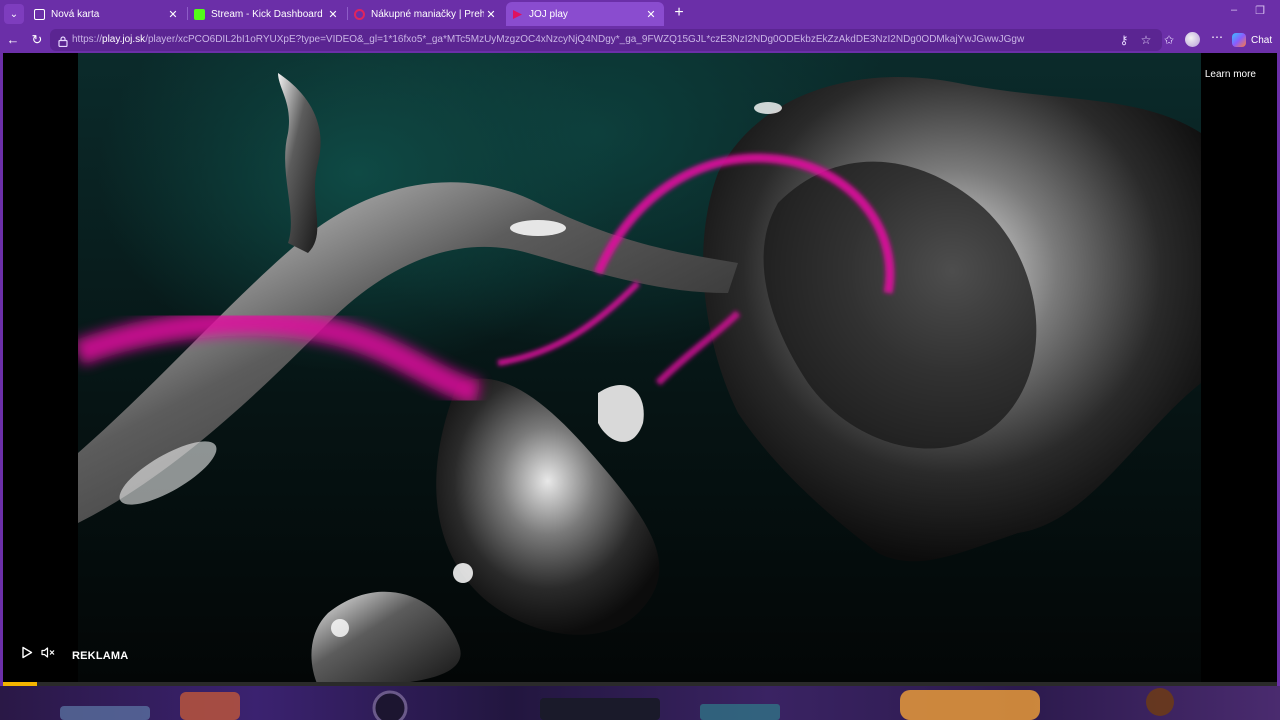 This screenshot has height=720, width=1280. What do you see at coordinates (37, 40) in the screenshot?
I see `reload-icon: ↻` at bounding box center [37, 40].